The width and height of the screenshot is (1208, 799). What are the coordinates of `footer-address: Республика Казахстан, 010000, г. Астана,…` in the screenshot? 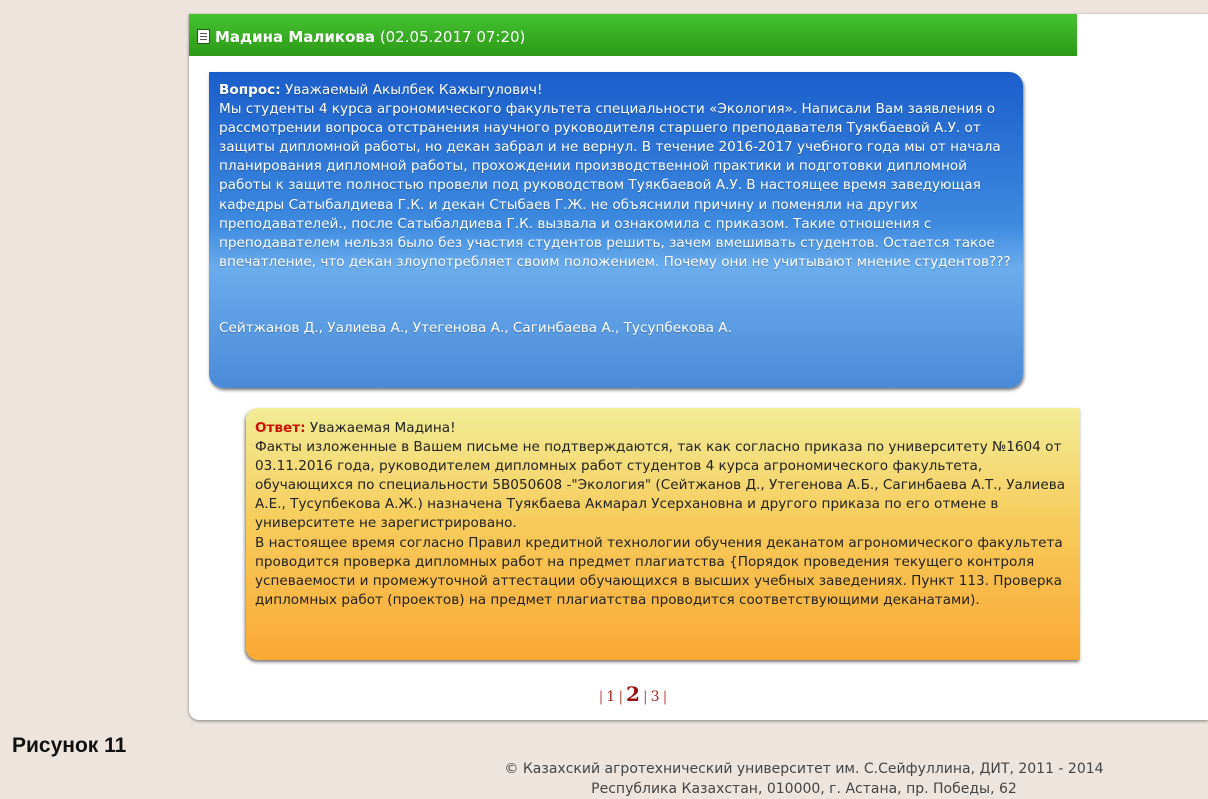 It's located at (804, 789).